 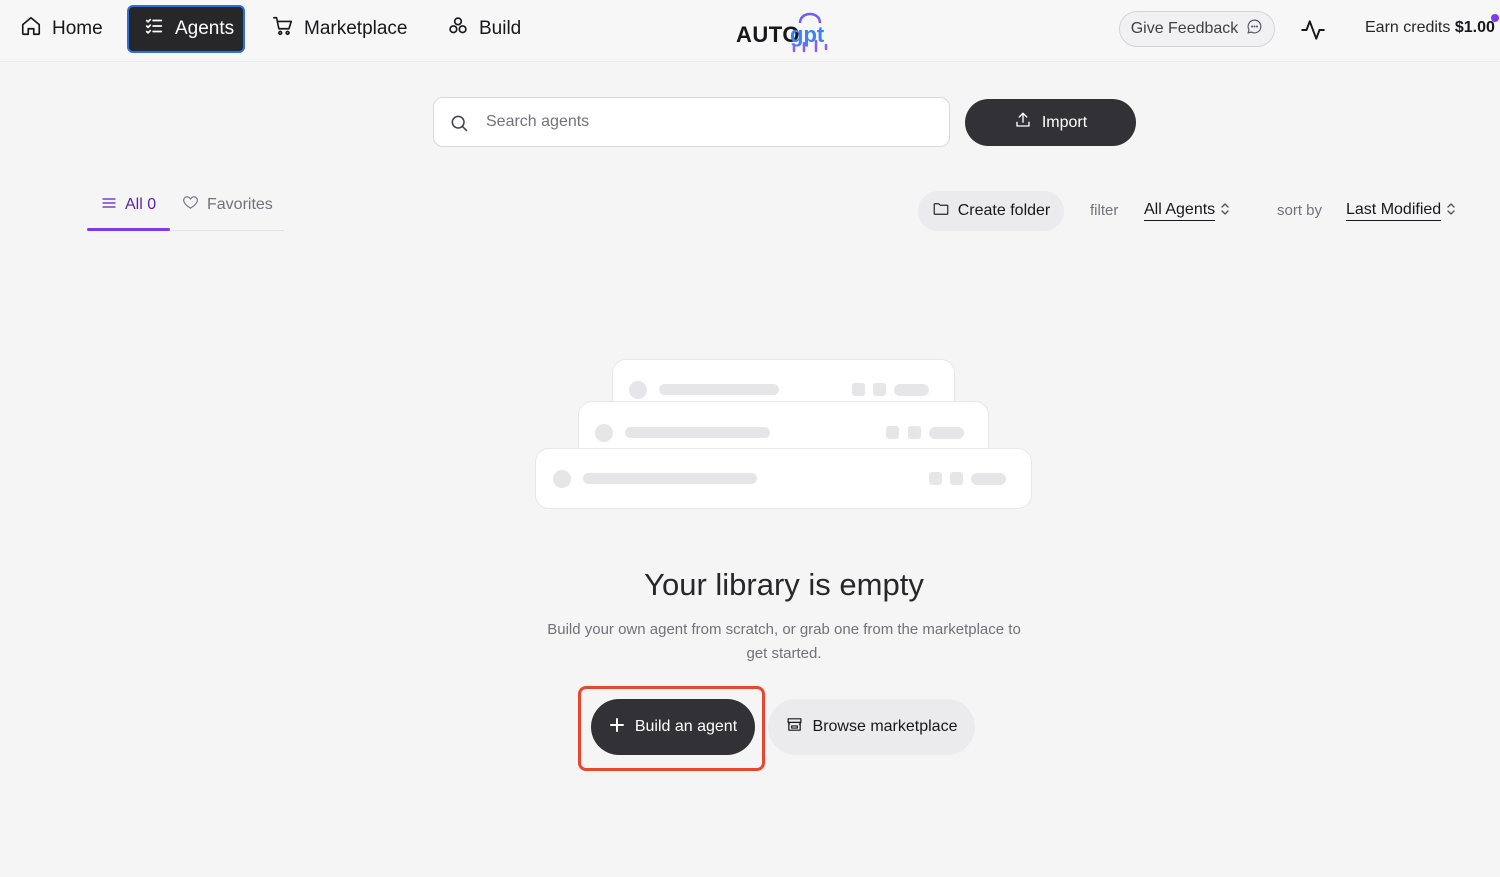 What do you see at coordinates (283, 29) in the screenshot?
I see `cart-icon` at bounding box center [283, 29].